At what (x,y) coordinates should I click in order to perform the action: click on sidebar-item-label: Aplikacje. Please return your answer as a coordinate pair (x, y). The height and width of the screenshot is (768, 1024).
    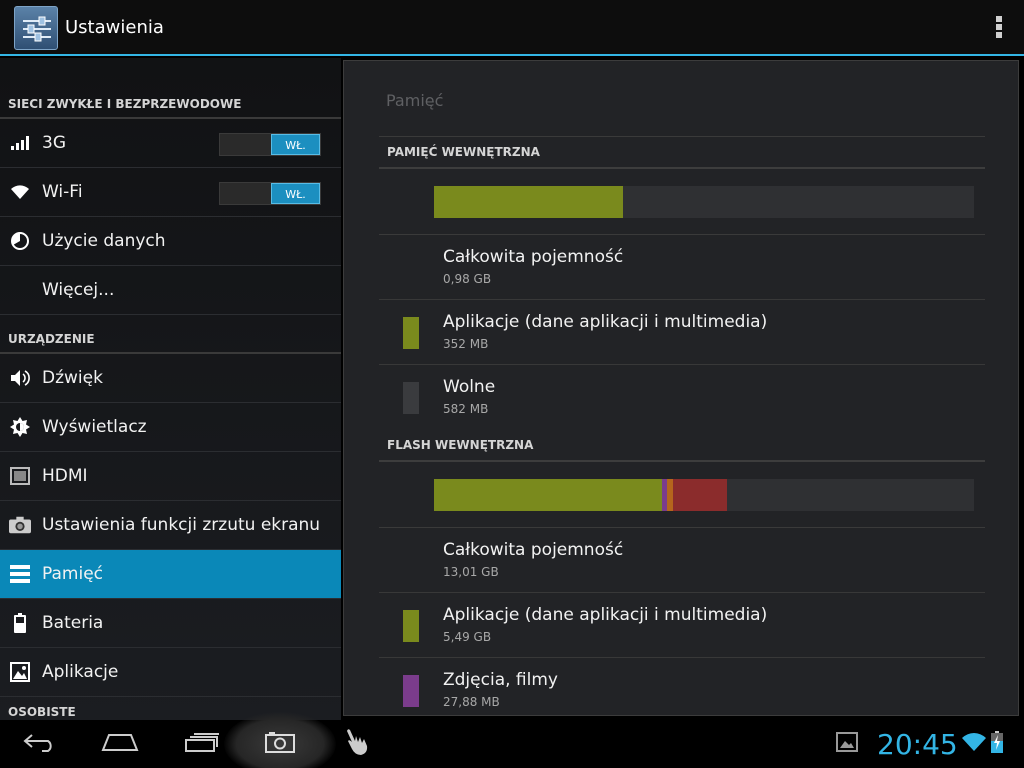
    Looking at the image, I should click on (80, 672).